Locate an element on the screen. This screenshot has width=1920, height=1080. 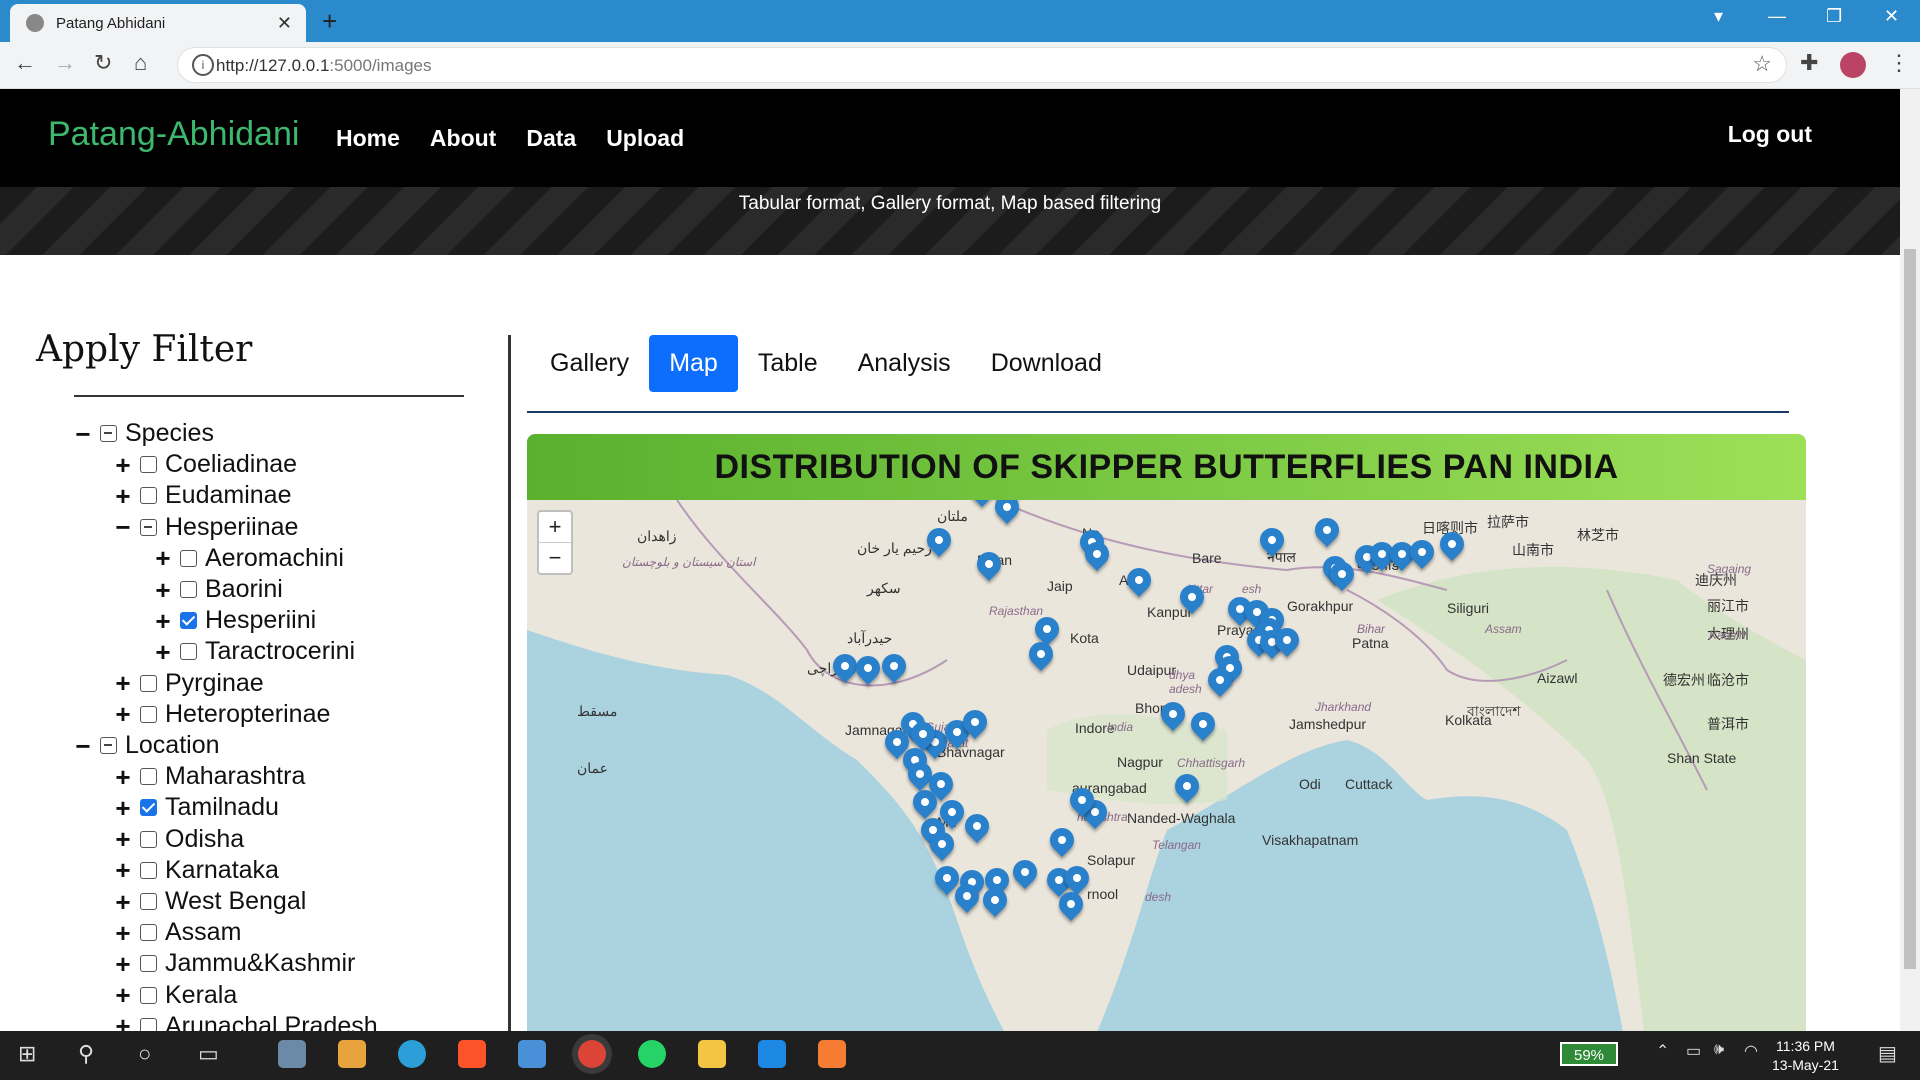
map-place-label: زاهدان is located at coordinates (657, 536).